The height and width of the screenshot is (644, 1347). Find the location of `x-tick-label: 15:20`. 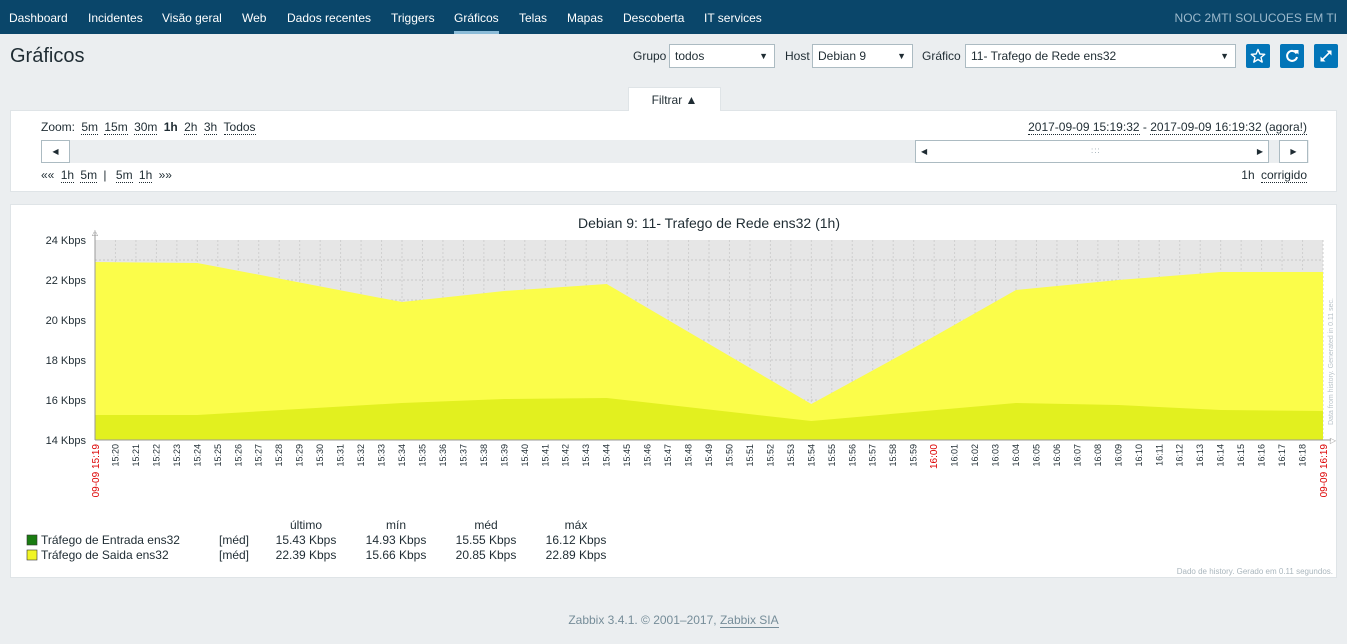

x-tick-label: 15:20 is located at coordinates (115, 455).